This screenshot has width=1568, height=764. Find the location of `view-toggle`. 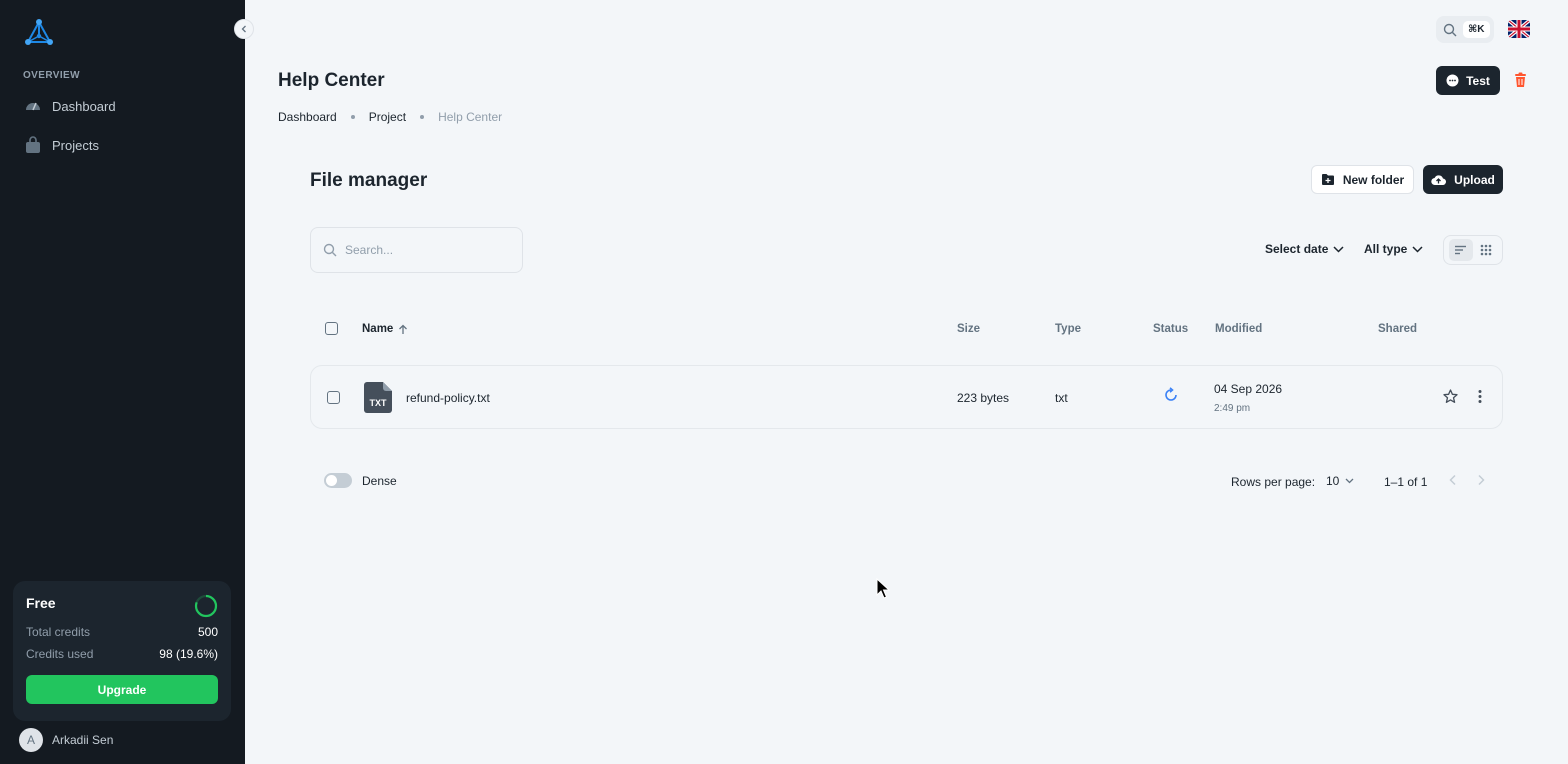

view-toggle is located at coordinates (1473, 250).